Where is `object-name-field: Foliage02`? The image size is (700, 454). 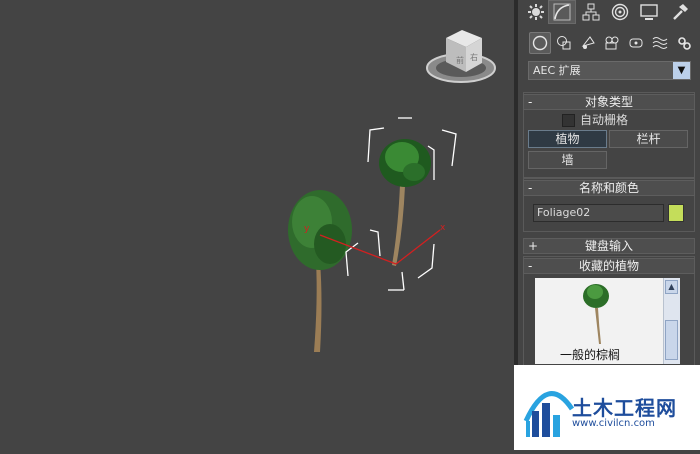
object-name-field: Foliage02 is located at coordinates (598, 213).